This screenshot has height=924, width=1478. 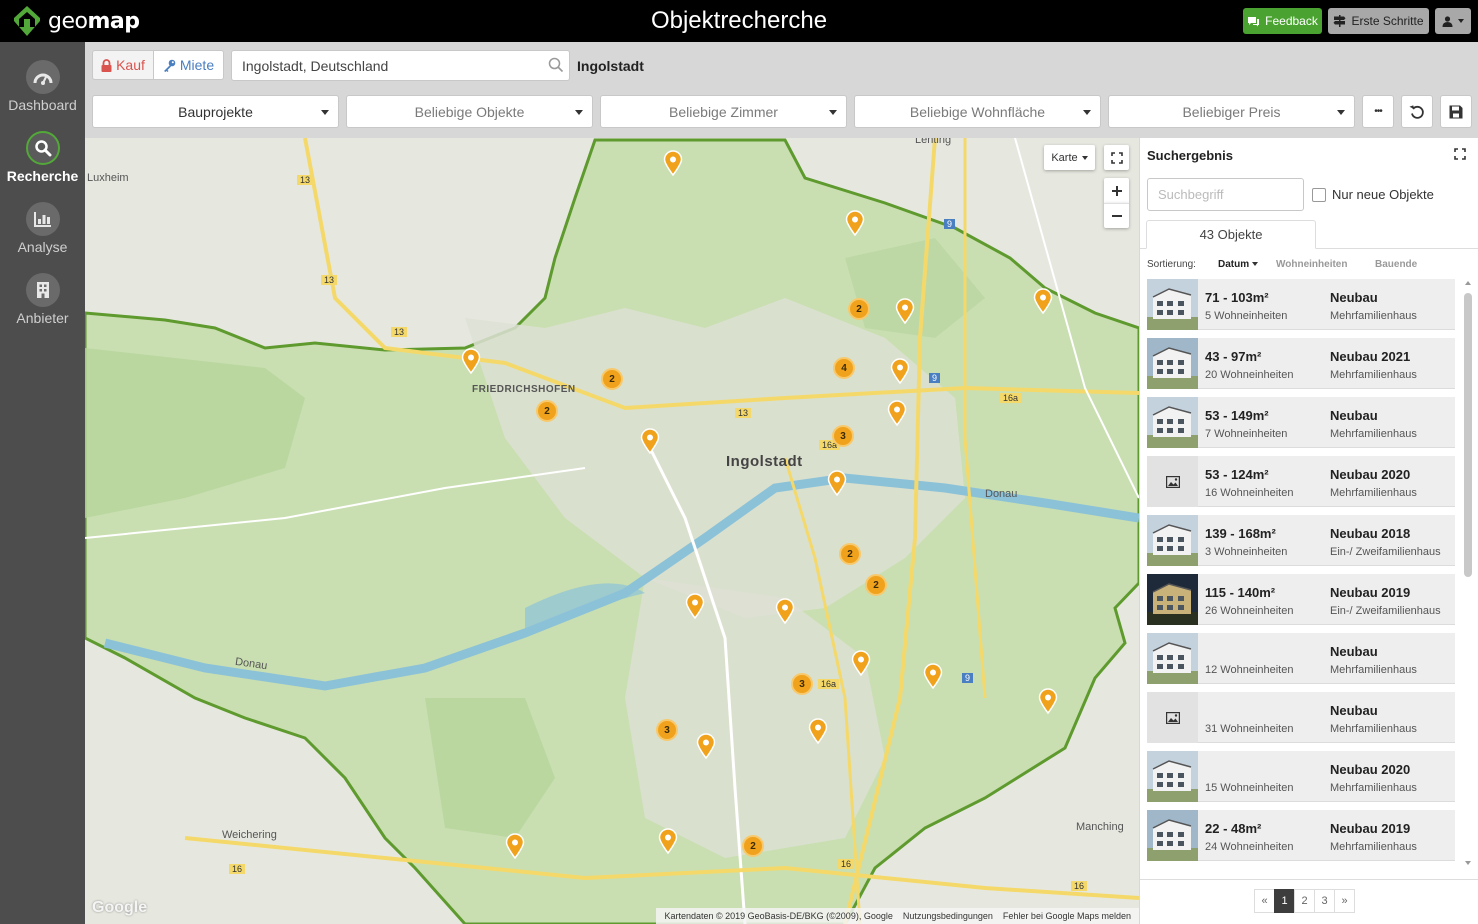 What do you see at coordinates (42, 82) in the screenshot?
I see `sidebar-item-dashboard: Dashboard` at bounding box center [42, 82].